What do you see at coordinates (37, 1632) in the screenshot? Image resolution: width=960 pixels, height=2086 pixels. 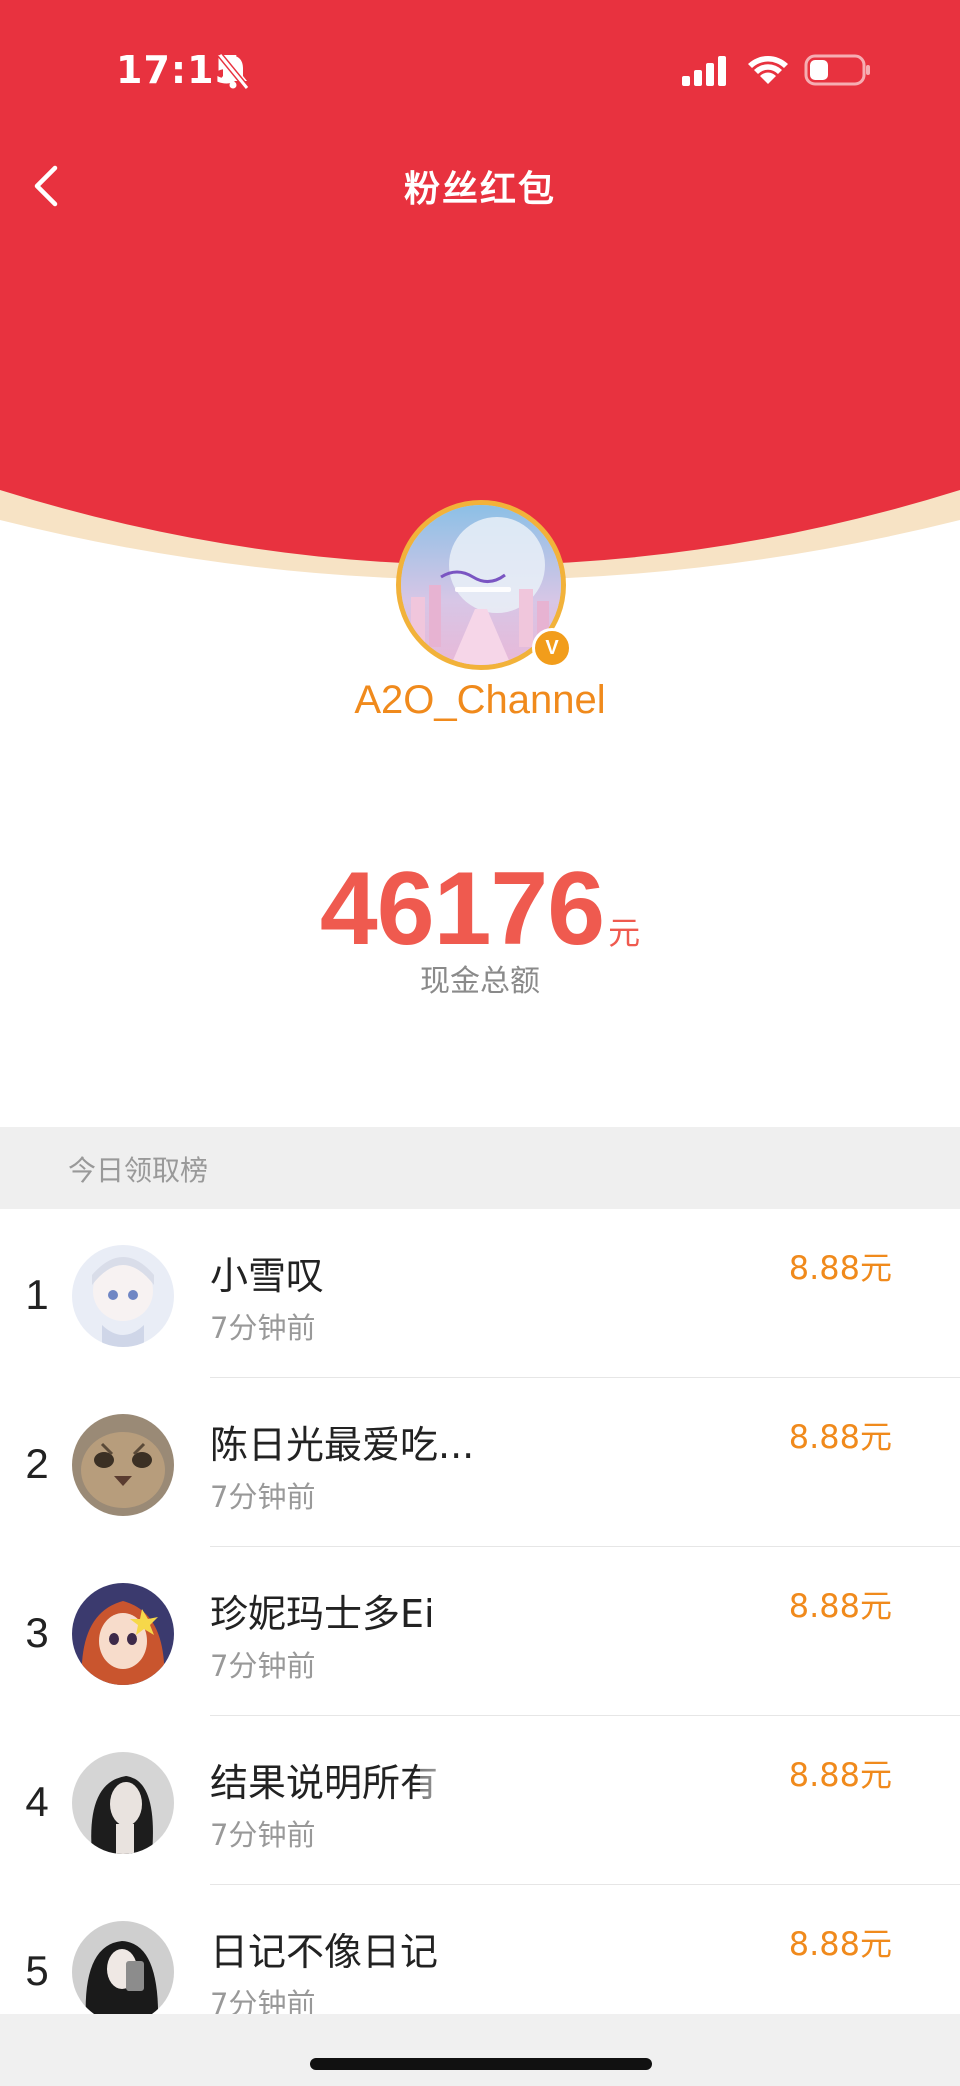 I see `rank-number: 3` at bounding box center [37, 1632].